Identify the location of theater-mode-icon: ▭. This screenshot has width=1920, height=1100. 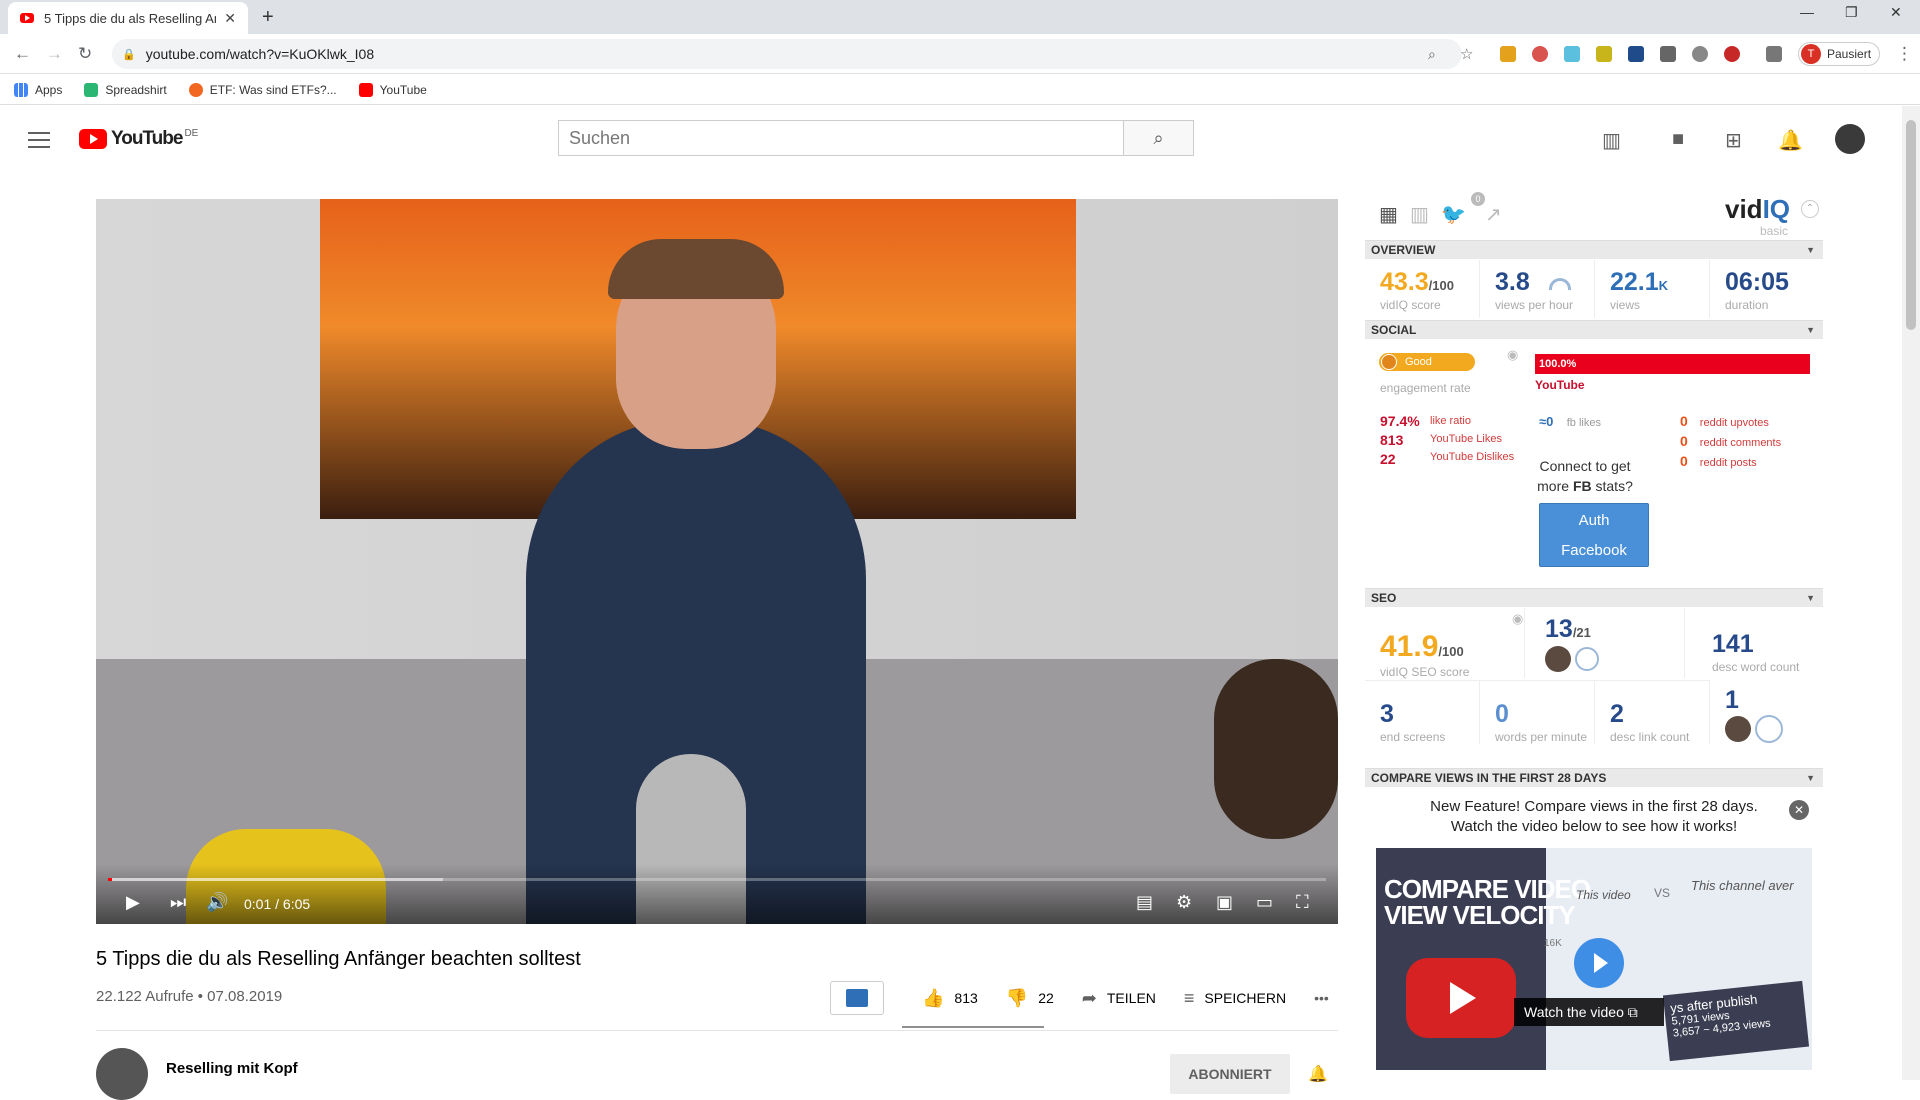
(1264, 902).